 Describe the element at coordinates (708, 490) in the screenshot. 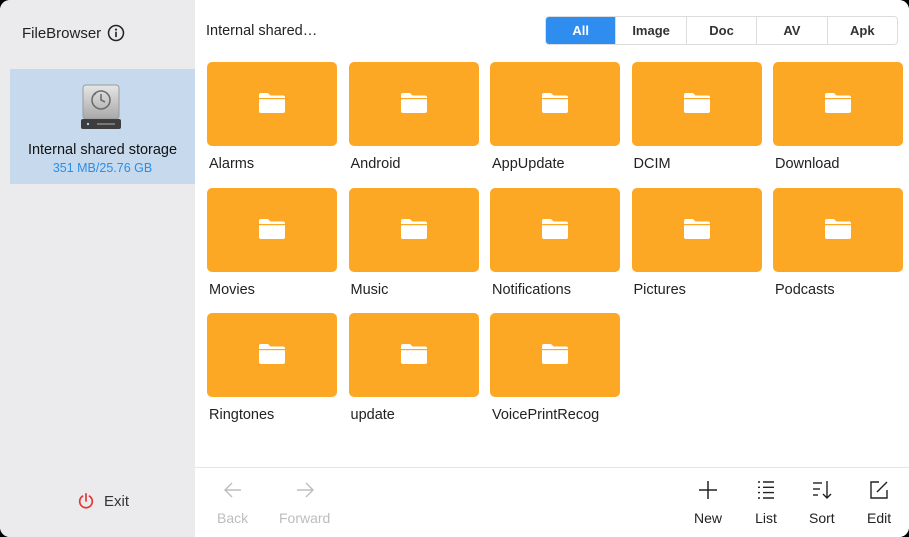

I see `plus-icon` at that location.